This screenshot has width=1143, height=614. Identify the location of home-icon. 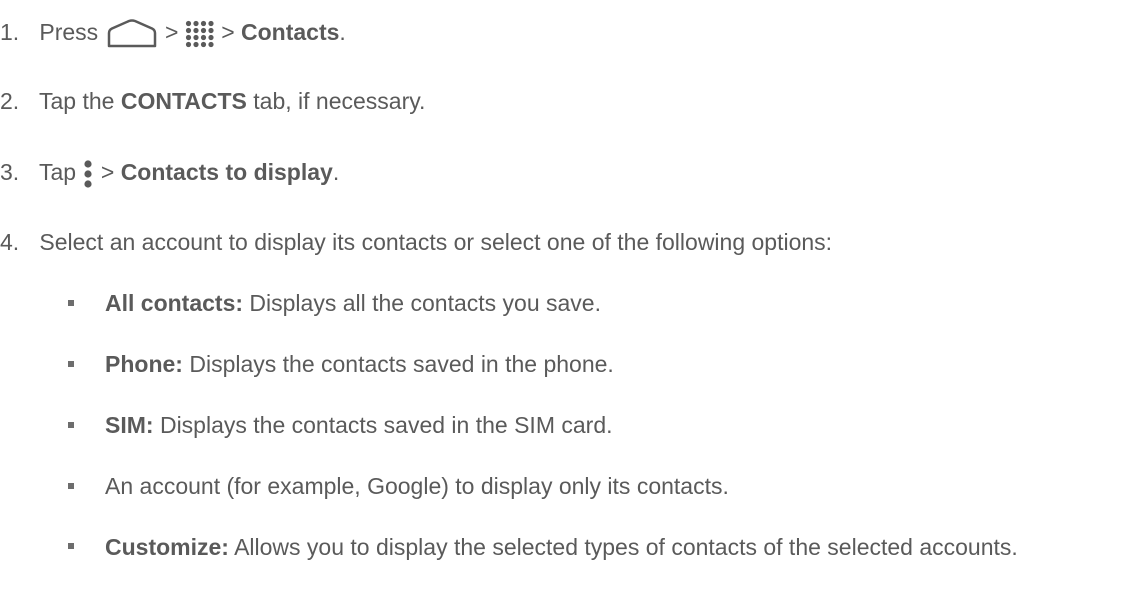
(132, 34).